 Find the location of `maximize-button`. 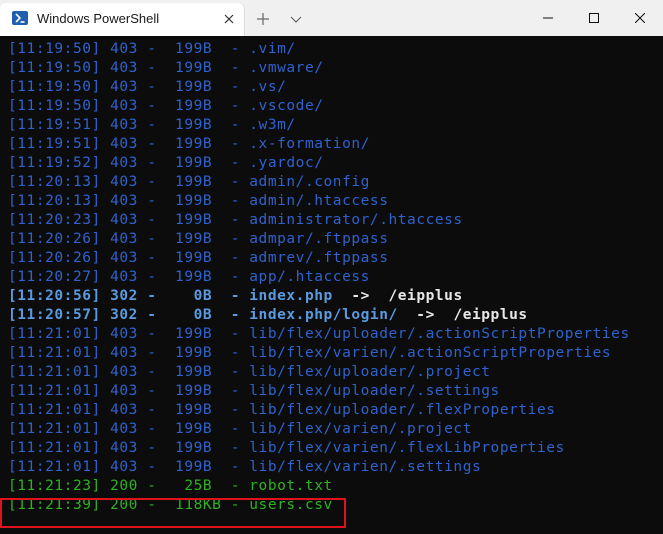

maximize-button is located at coordinates (594, 18).